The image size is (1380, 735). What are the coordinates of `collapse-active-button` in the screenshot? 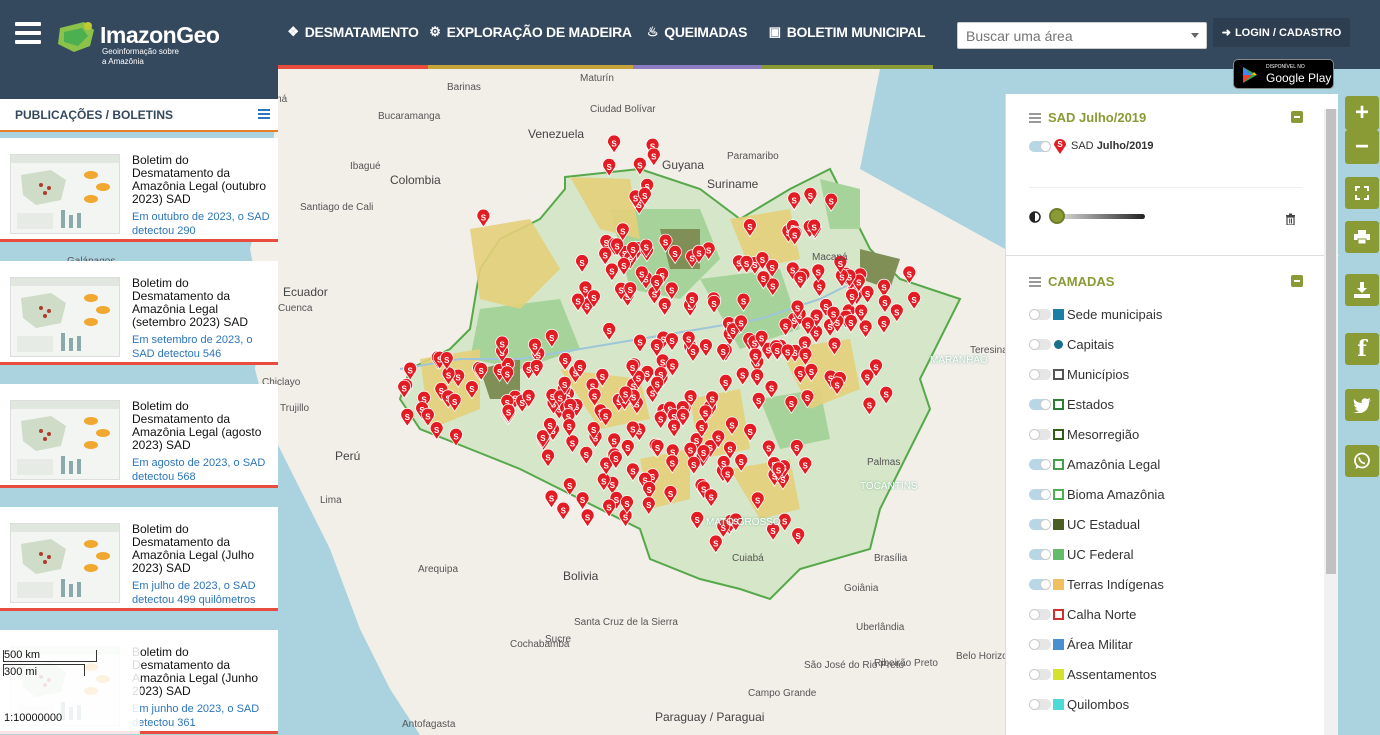 It's located at (1297, 117).